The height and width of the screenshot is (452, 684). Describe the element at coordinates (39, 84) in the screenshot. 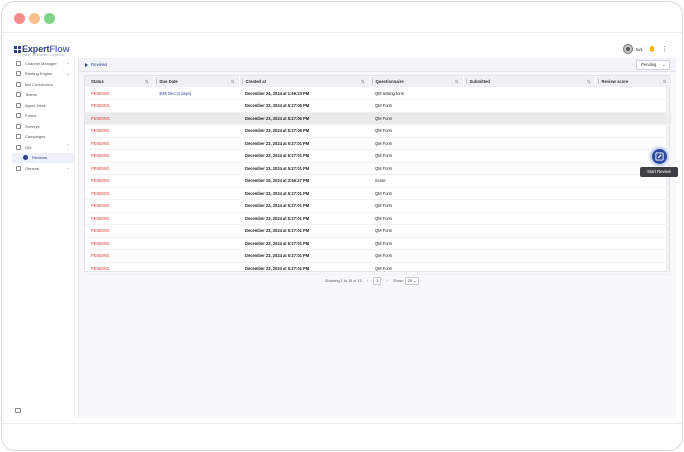

I see `sidebar-item-label: Bot Connectors` at that location.